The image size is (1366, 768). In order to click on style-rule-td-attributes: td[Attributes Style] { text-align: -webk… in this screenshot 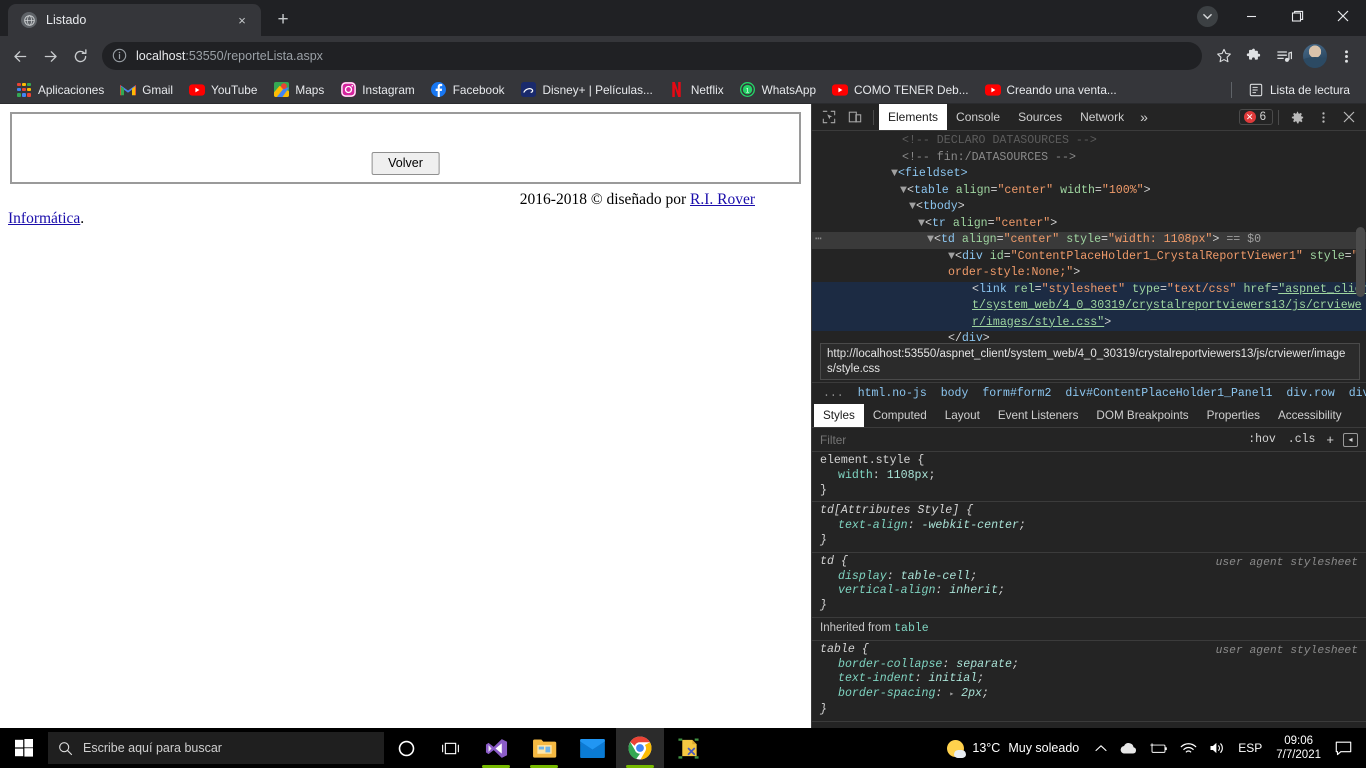, I will do `click(1089, 527)`.